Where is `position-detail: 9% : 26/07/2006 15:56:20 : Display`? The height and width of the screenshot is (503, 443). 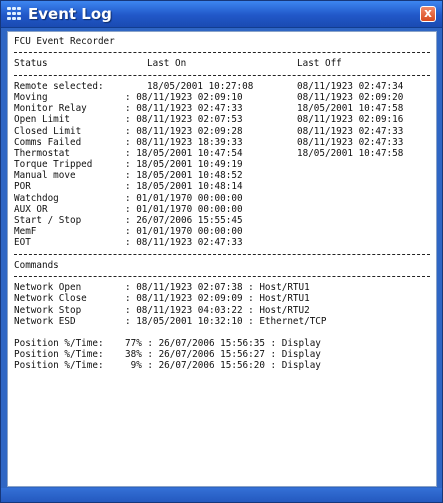 position-detail: 9% : 26/07/2006 15:56:20 : Display is located at coordinates (223, 366).